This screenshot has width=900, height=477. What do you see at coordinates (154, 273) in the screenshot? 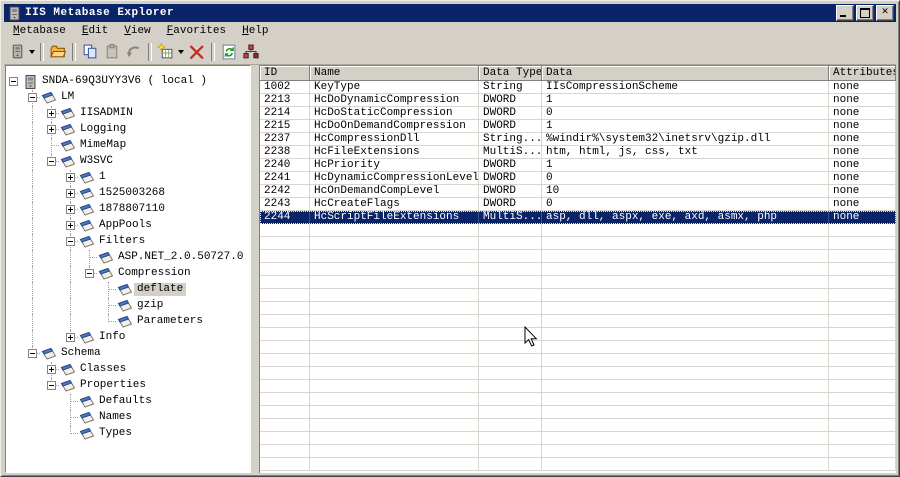
I see `tree-item-label: Compression` at bounding box center [154, 273].